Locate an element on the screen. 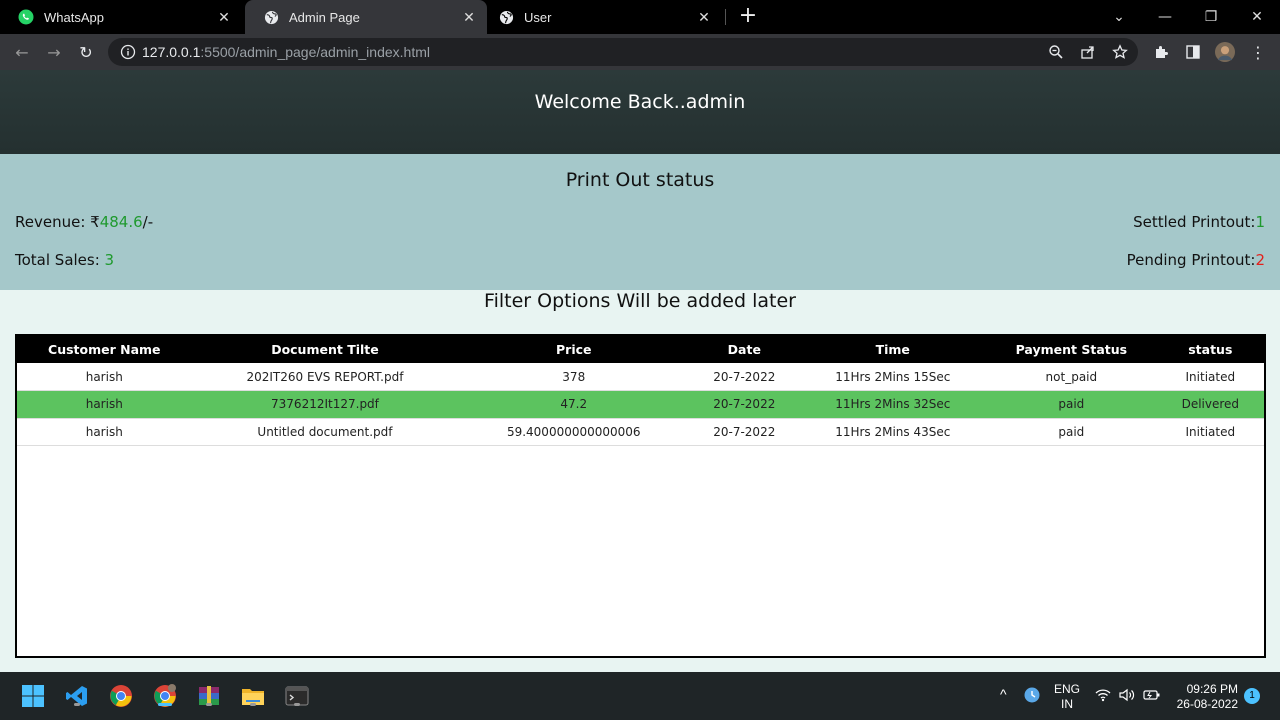  column-header: Document Tilte is located at coordinates (325, 349).